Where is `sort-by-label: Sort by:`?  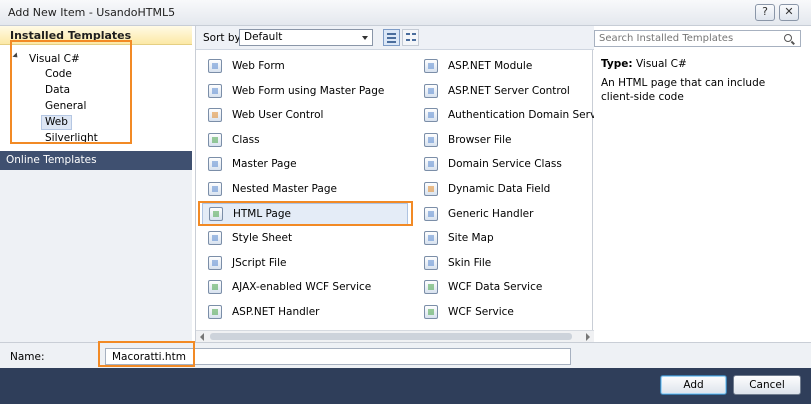 sort-by-label: Sort by: is located at coordinates (223, 38).